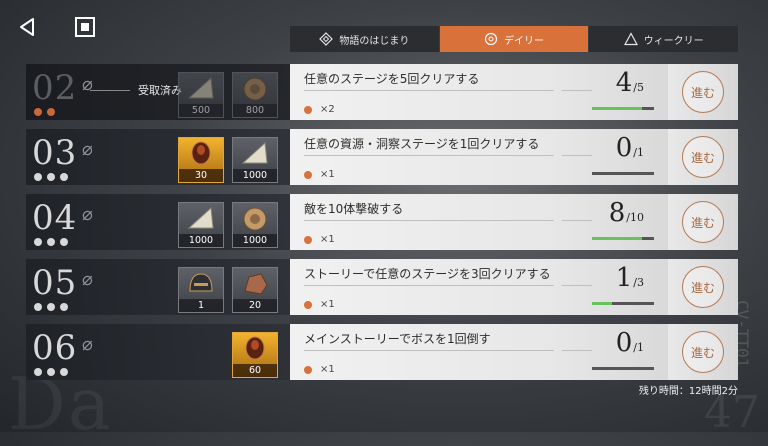 The height and width of the screenshot is (446, 768). What do you see at coordinates (673, 41) in the screenshot?
I see `tab-label: ウィークリー` at bounding box center [673, 41].